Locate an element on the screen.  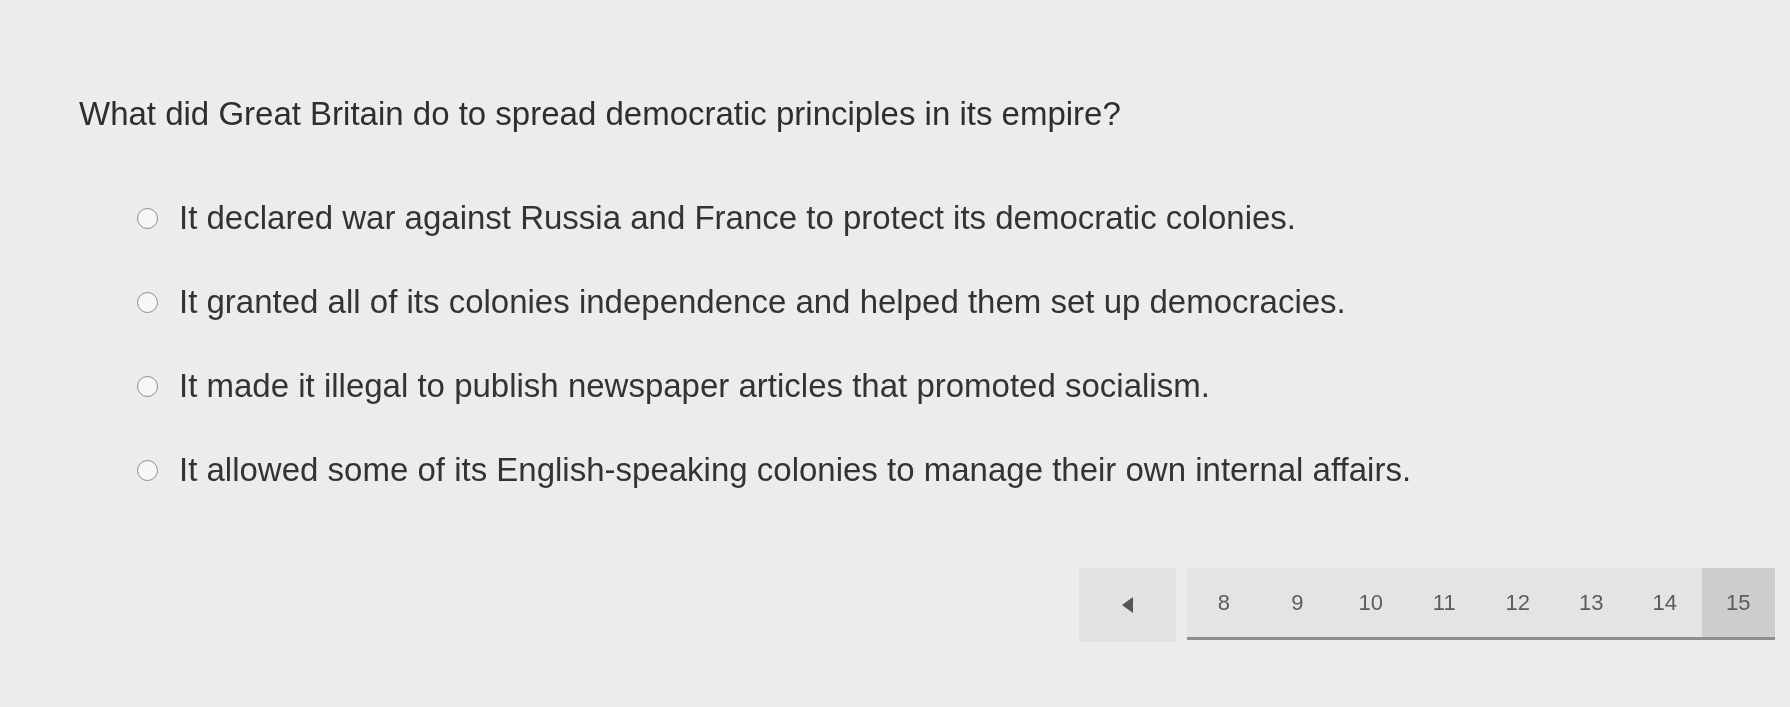
page-number-button: 15 is located at coordinates (1738, 604).